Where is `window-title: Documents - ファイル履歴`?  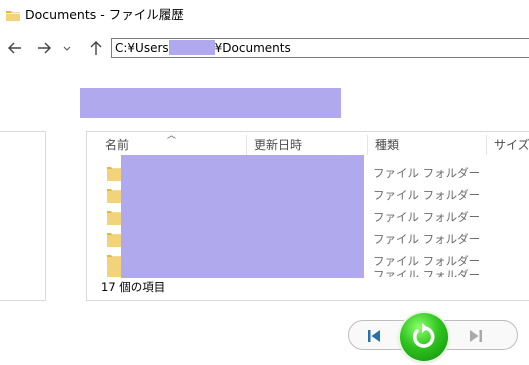
window-title: Documents - ファイル履歴 is located at coordinates (104, 14).